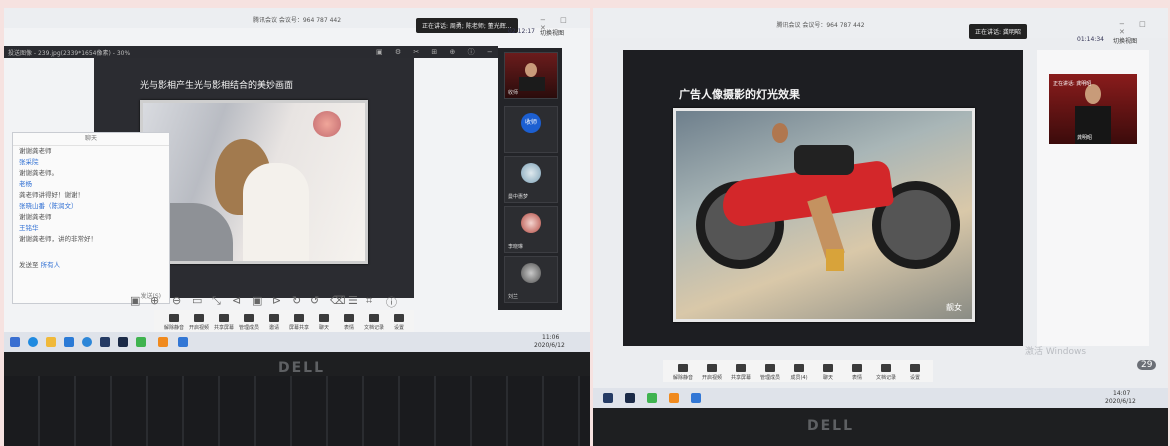  What do you see at coordinates (518, 197) in the screenshot?
I see `participant-name: 曼中惠梦` at bounding box center [518, 197].